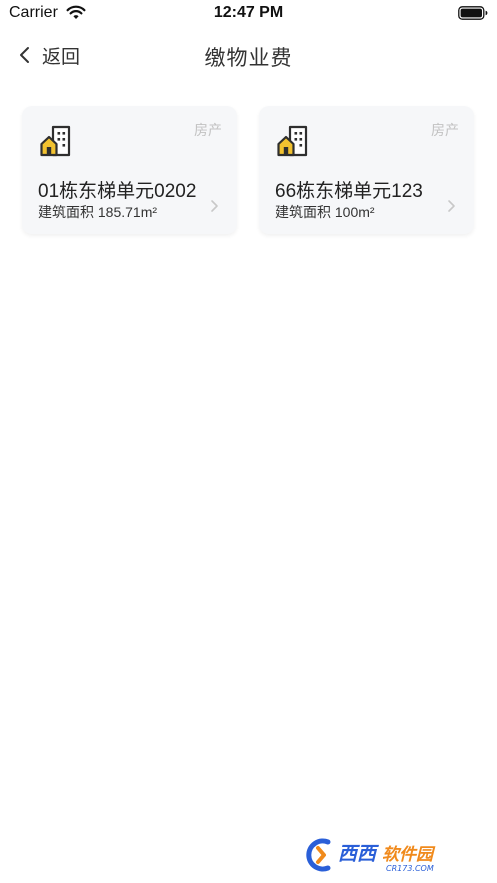 Image resolution: width=497 pixels, height=883 pixels. I want to click on status-bar: Carrier 12:47 PM, so click(248, 14).